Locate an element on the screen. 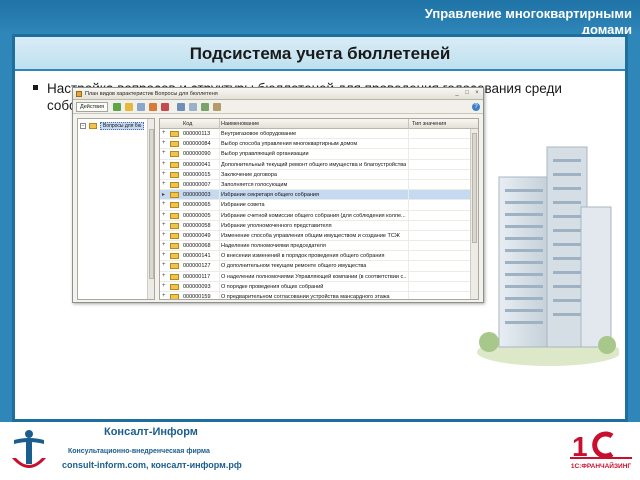 This screenshot has width=640, height=480. column-header-name: Наименование is located at coordinates (240, 124).